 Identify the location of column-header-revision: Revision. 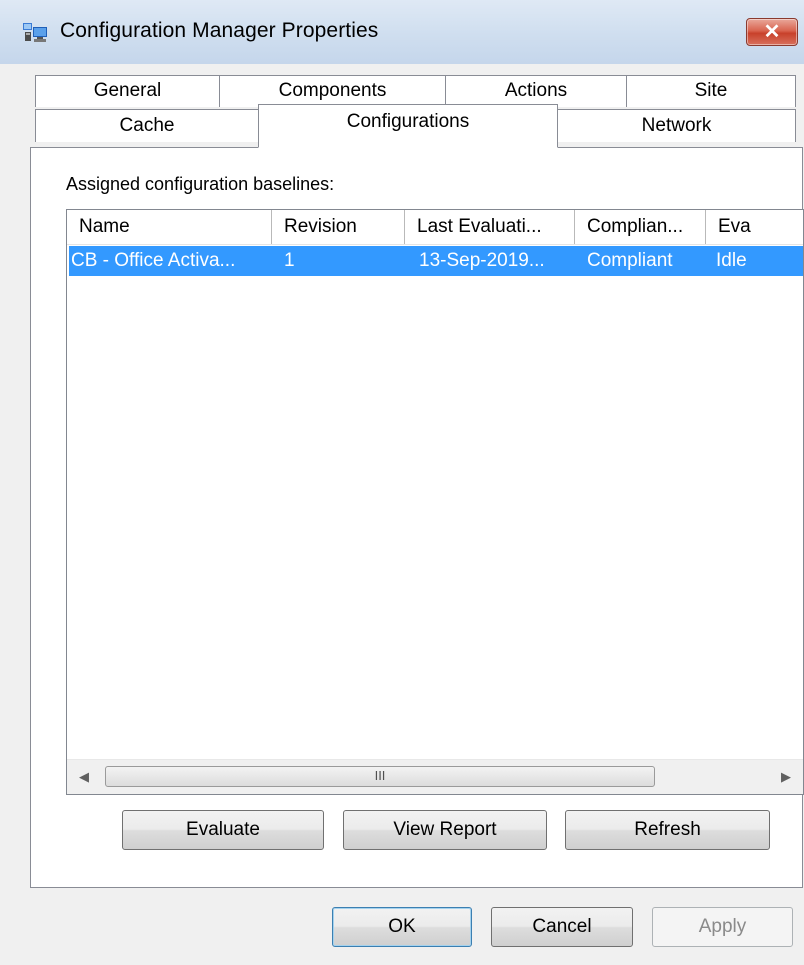
(338, 227).